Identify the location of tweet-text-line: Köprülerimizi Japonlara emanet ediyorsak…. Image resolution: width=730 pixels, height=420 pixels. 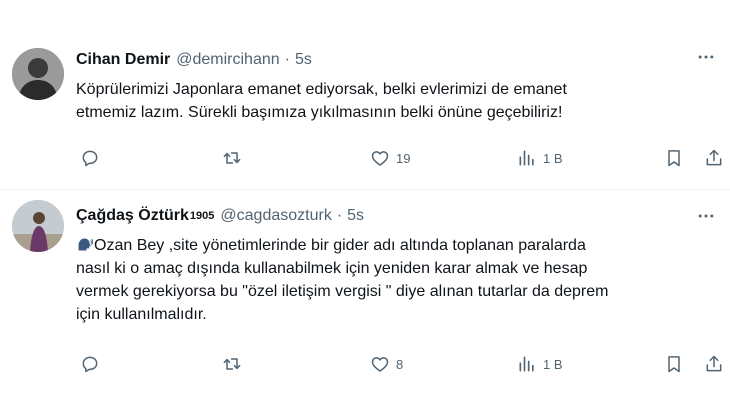
(321, 89).